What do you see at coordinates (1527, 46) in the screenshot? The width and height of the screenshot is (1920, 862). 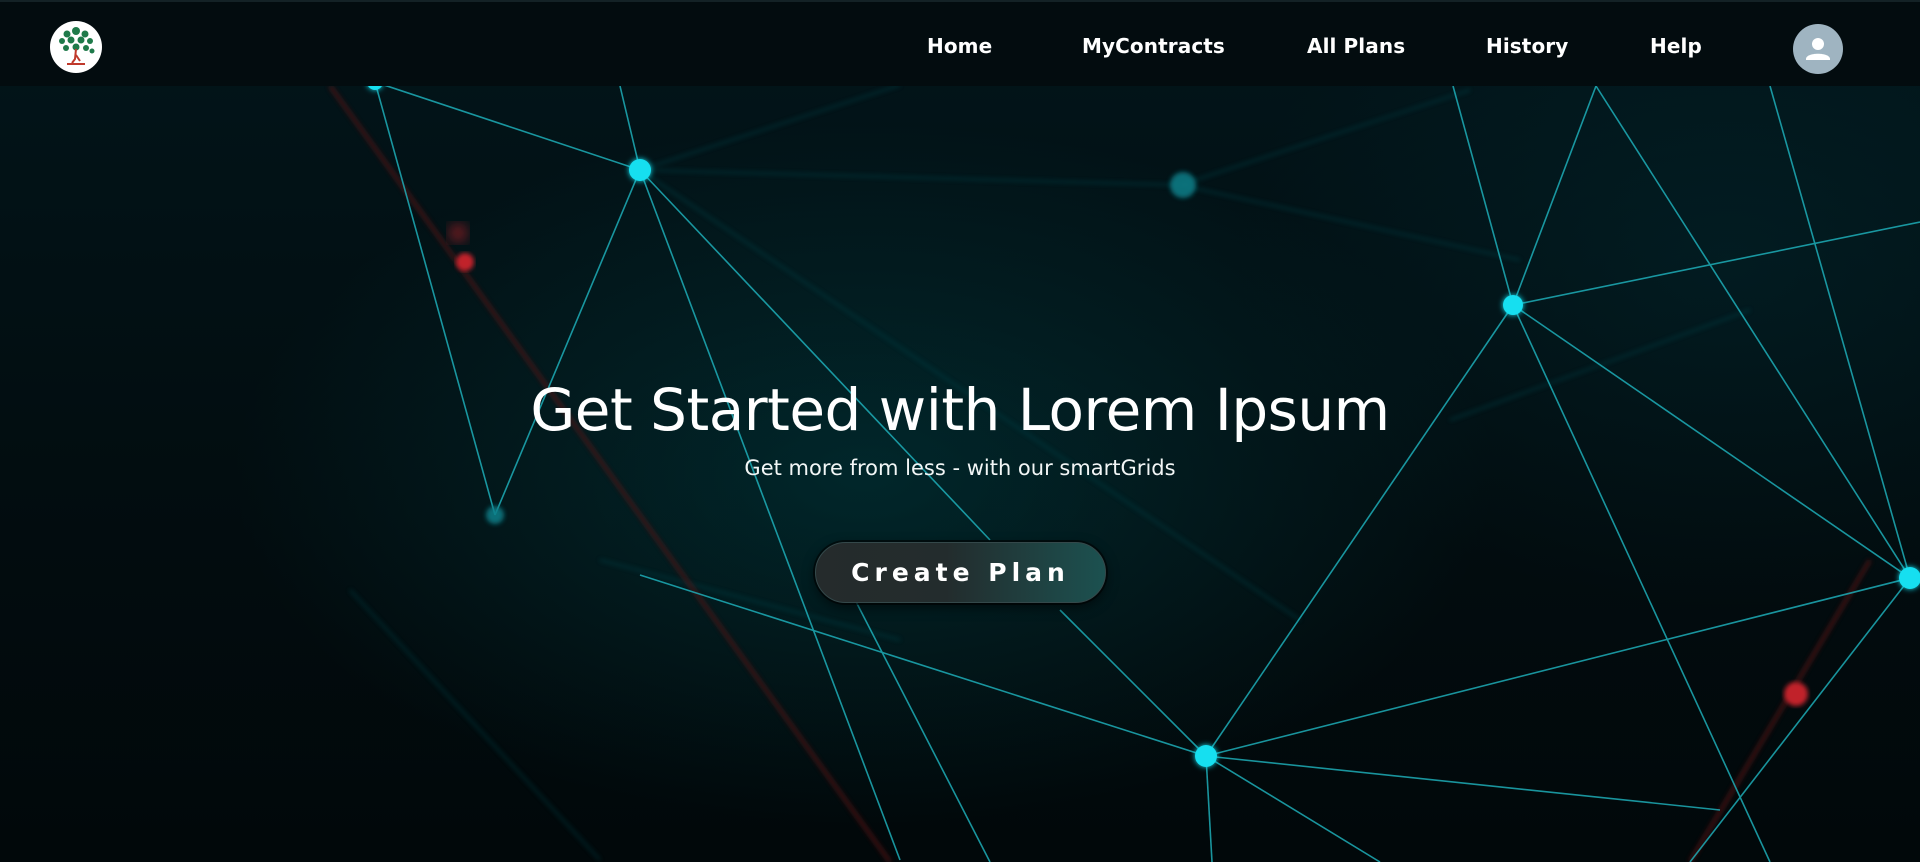 I see `nav-link-history: History` at bounding box center [1527, 46].